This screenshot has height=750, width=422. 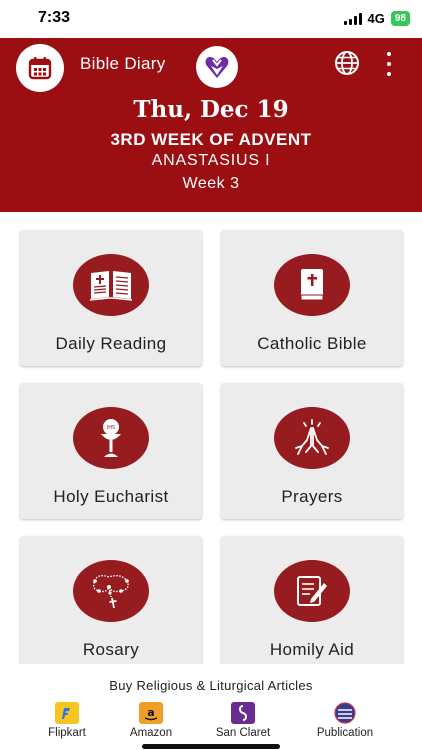 What do you see at coordinates (352, 18) in the screenshot?
I see `signal-icon` at bounding box center [352, 18].